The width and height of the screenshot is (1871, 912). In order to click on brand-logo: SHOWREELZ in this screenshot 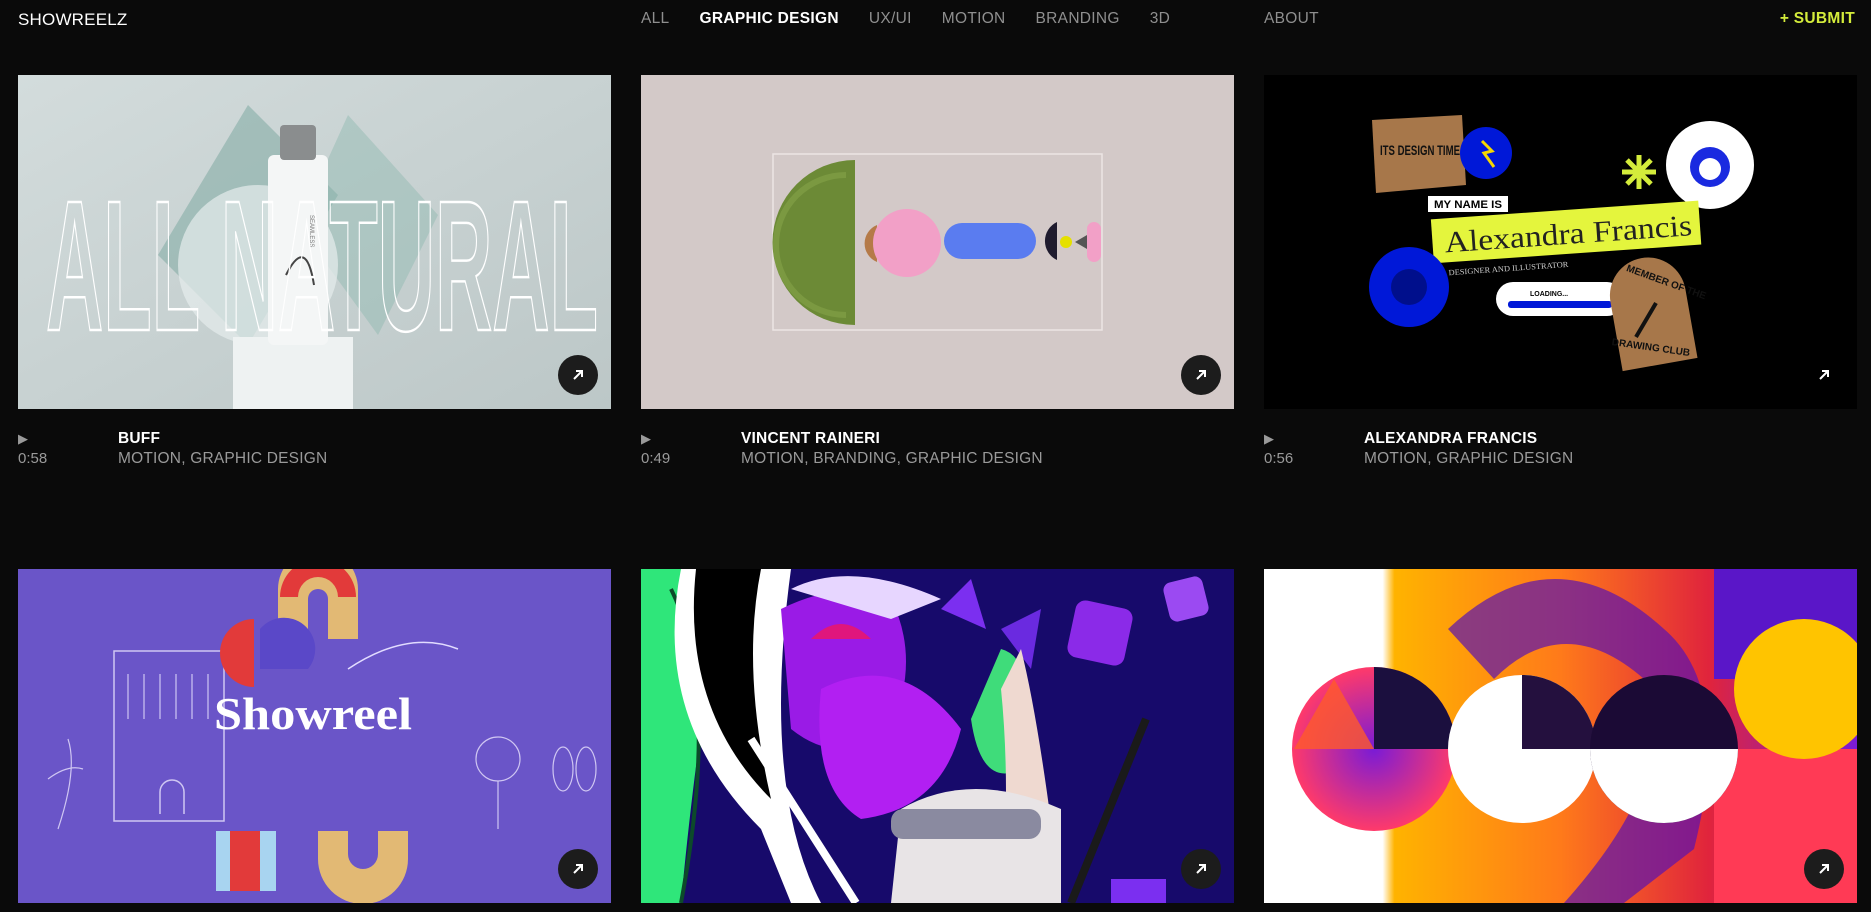, I will do `click(72, 20)`.